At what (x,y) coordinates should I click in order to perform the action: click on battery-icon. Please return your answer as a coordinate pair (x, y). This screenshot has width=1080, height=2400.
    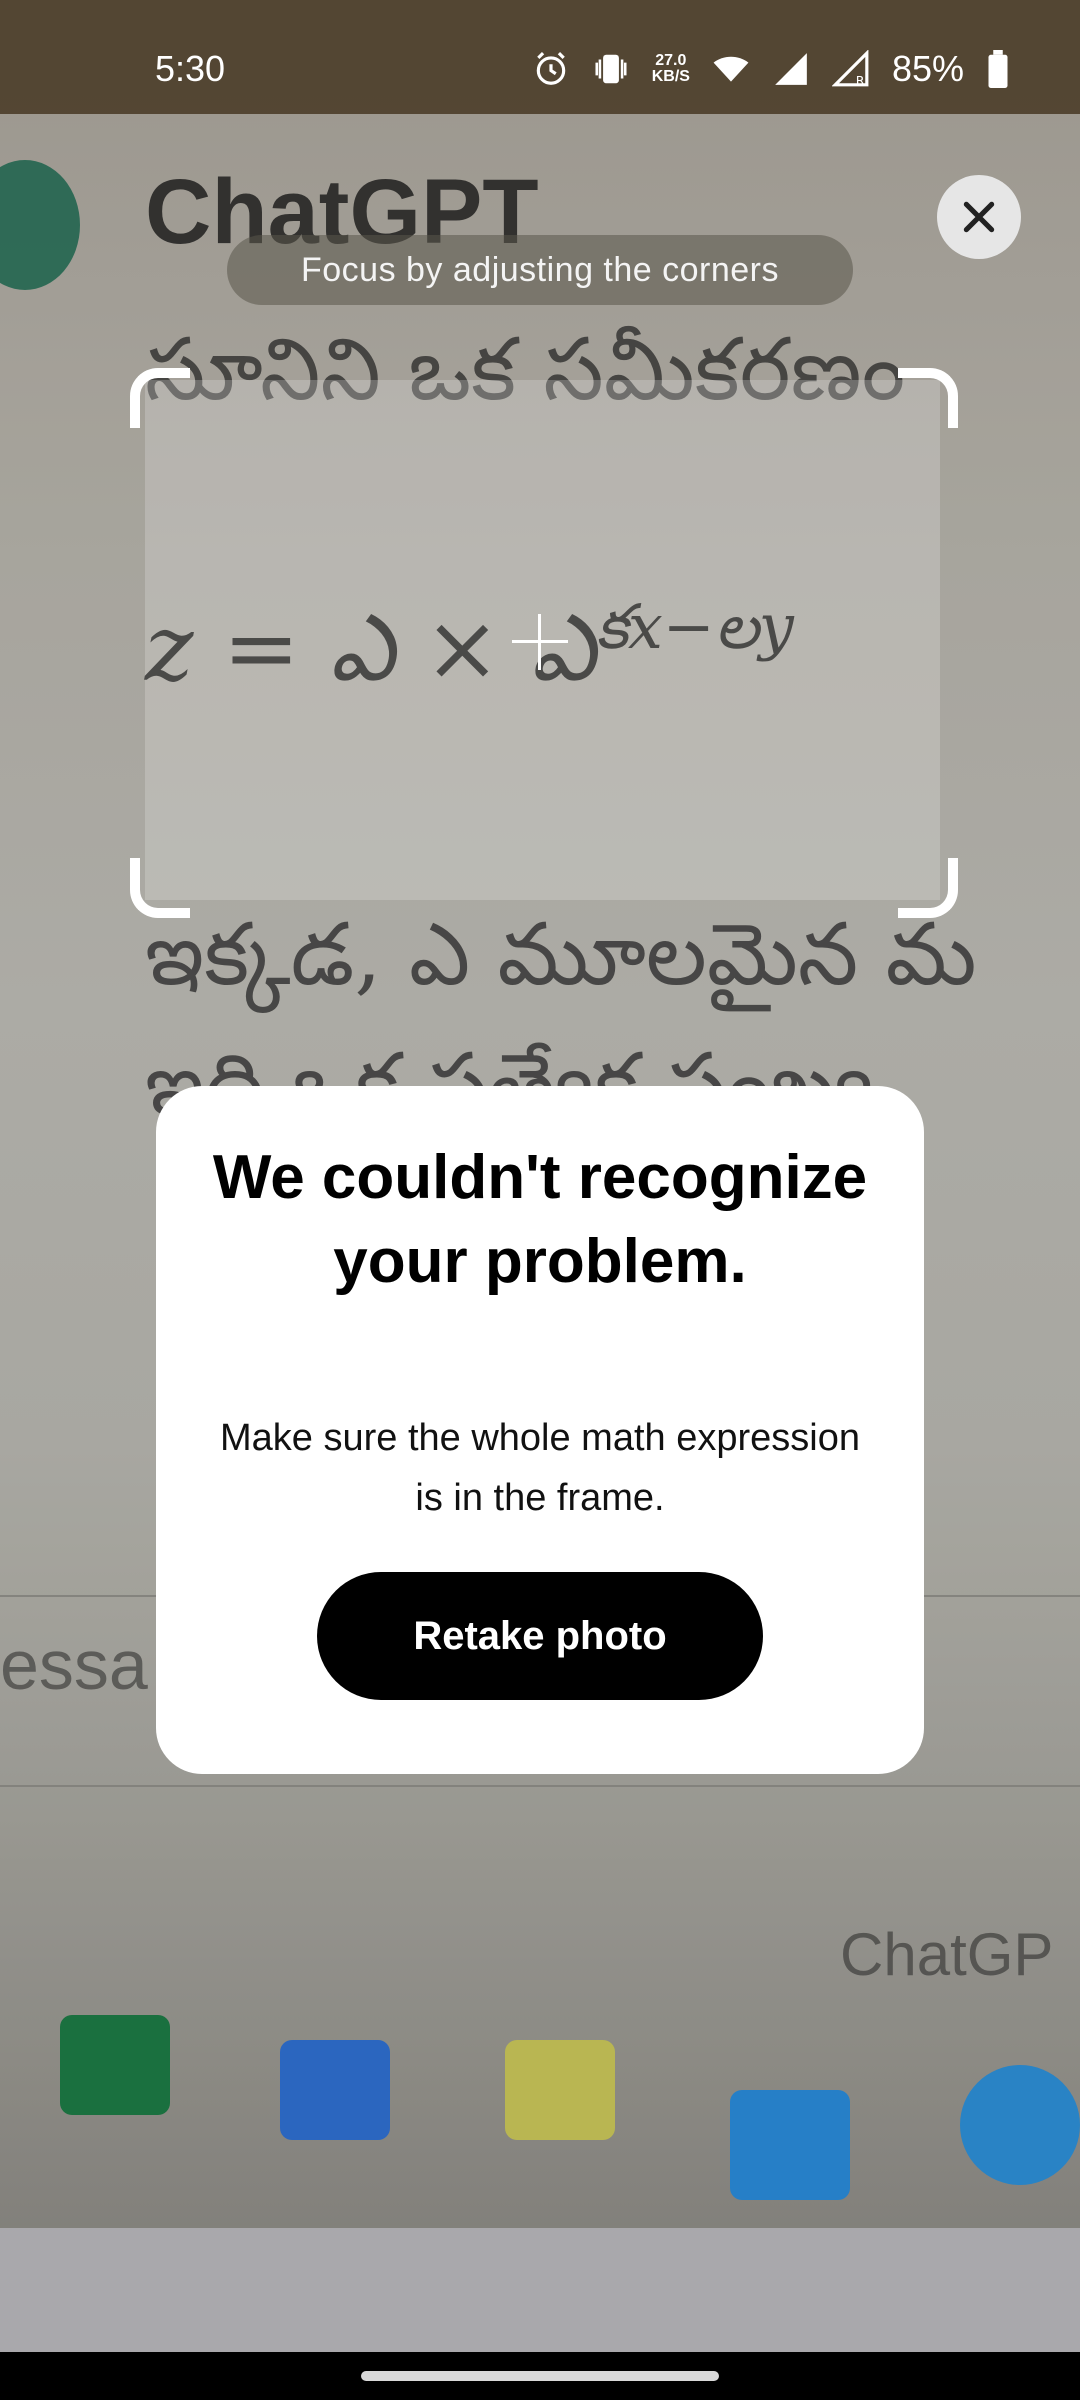
    Looking at the image, I should click on (998, 69).